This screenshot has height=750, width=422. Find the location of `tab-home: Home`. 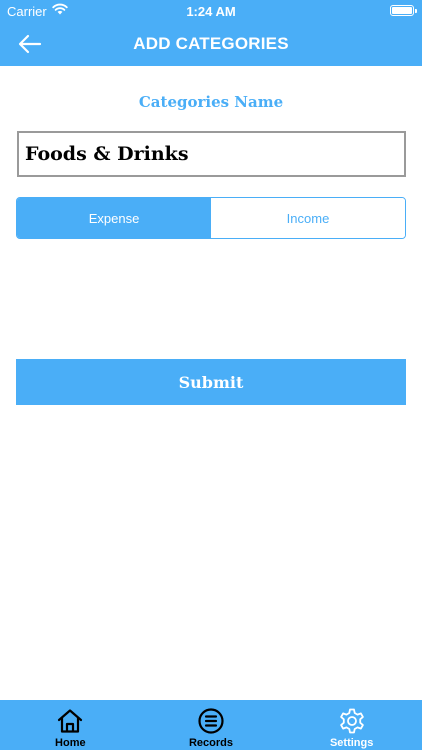

tab-home: Home is located at coordinates (70, 725).